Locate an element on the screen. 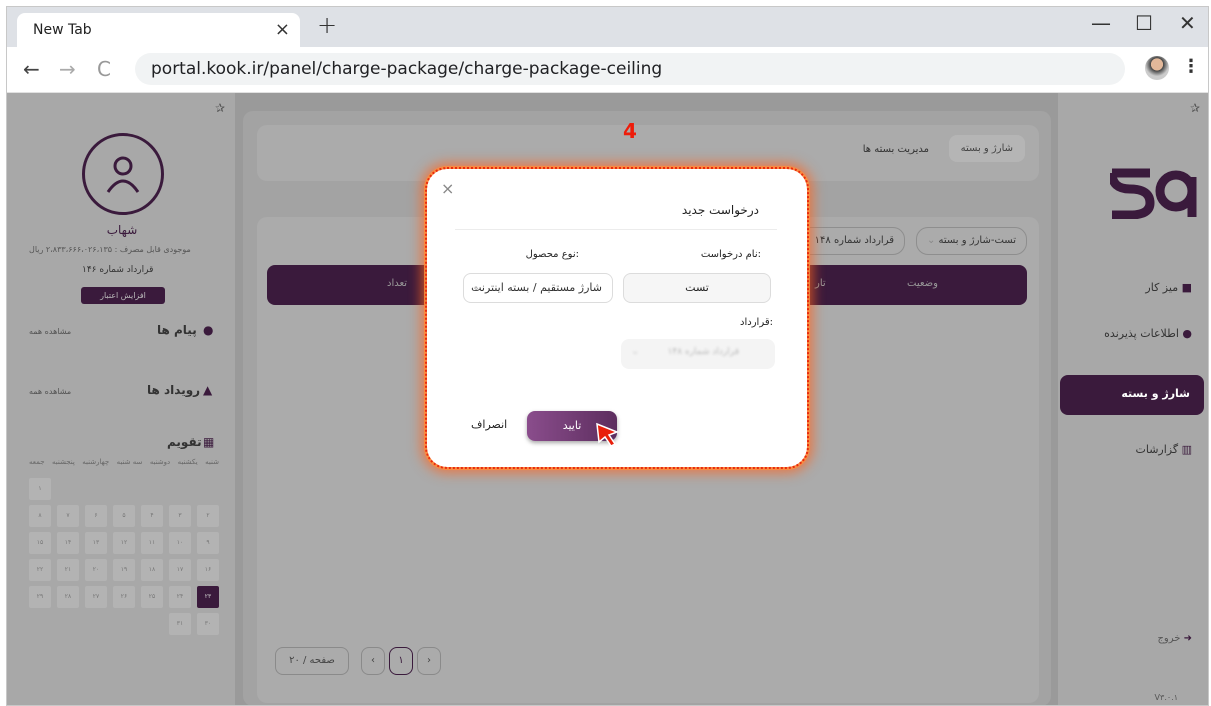 The width and height of the screenshot is (1211, 706). chart-icon: ▥ is located at coordinates (1186, 449).